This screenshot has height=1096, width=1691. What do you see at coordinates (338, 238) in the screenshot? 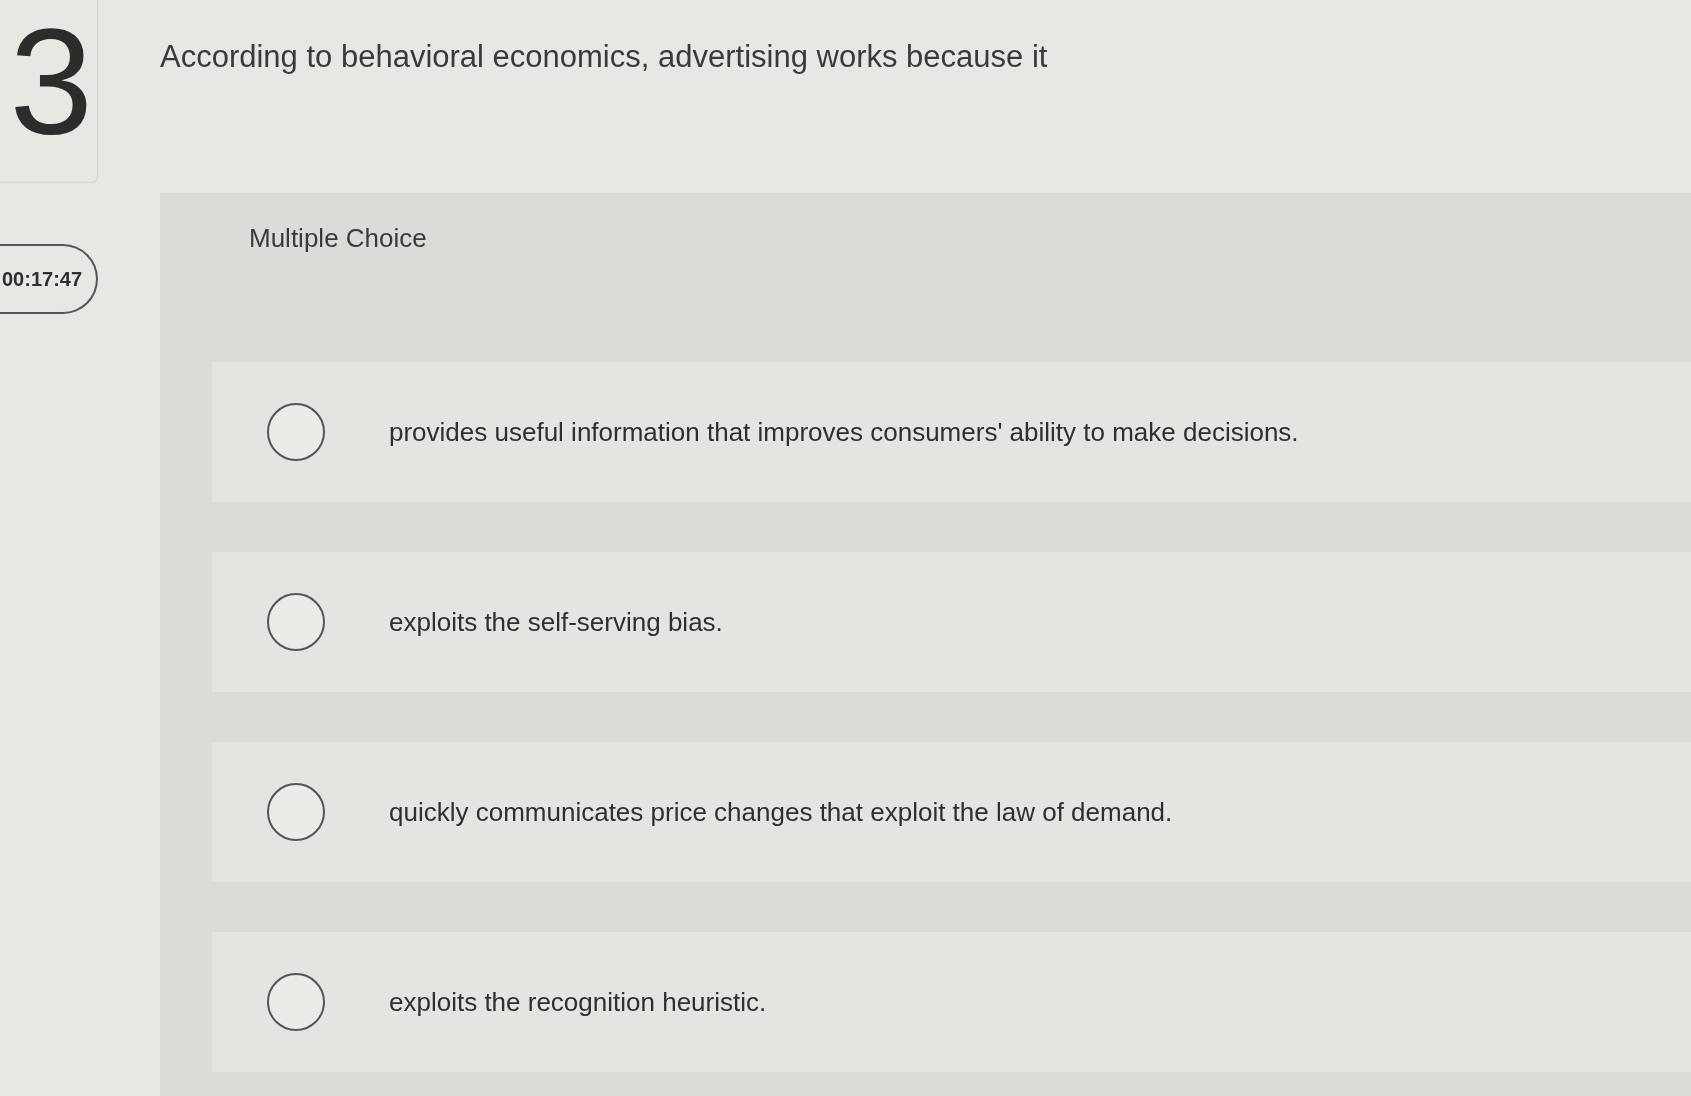
I see `question-type-label: Multiple Choice` at bounding box center [338, 238].